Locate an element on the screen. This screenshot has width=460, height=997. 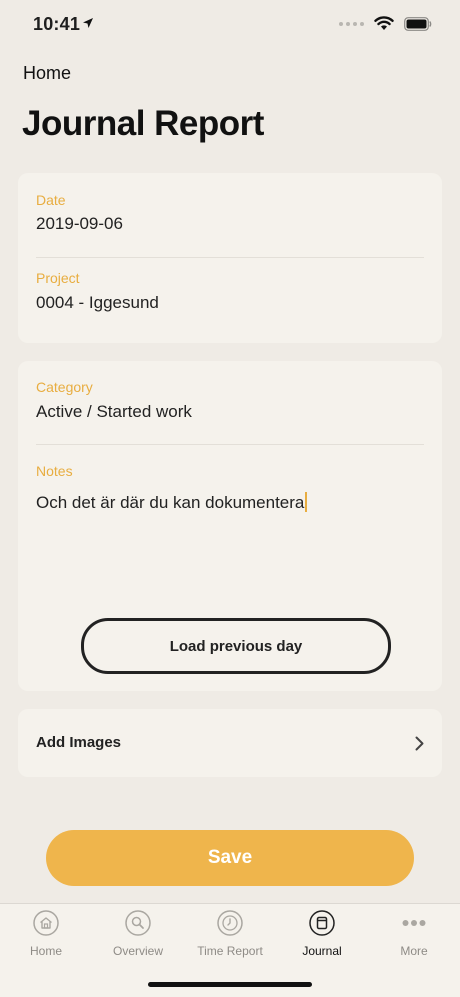
tab-time-report: Time Report is located at coordinates (230, 934).